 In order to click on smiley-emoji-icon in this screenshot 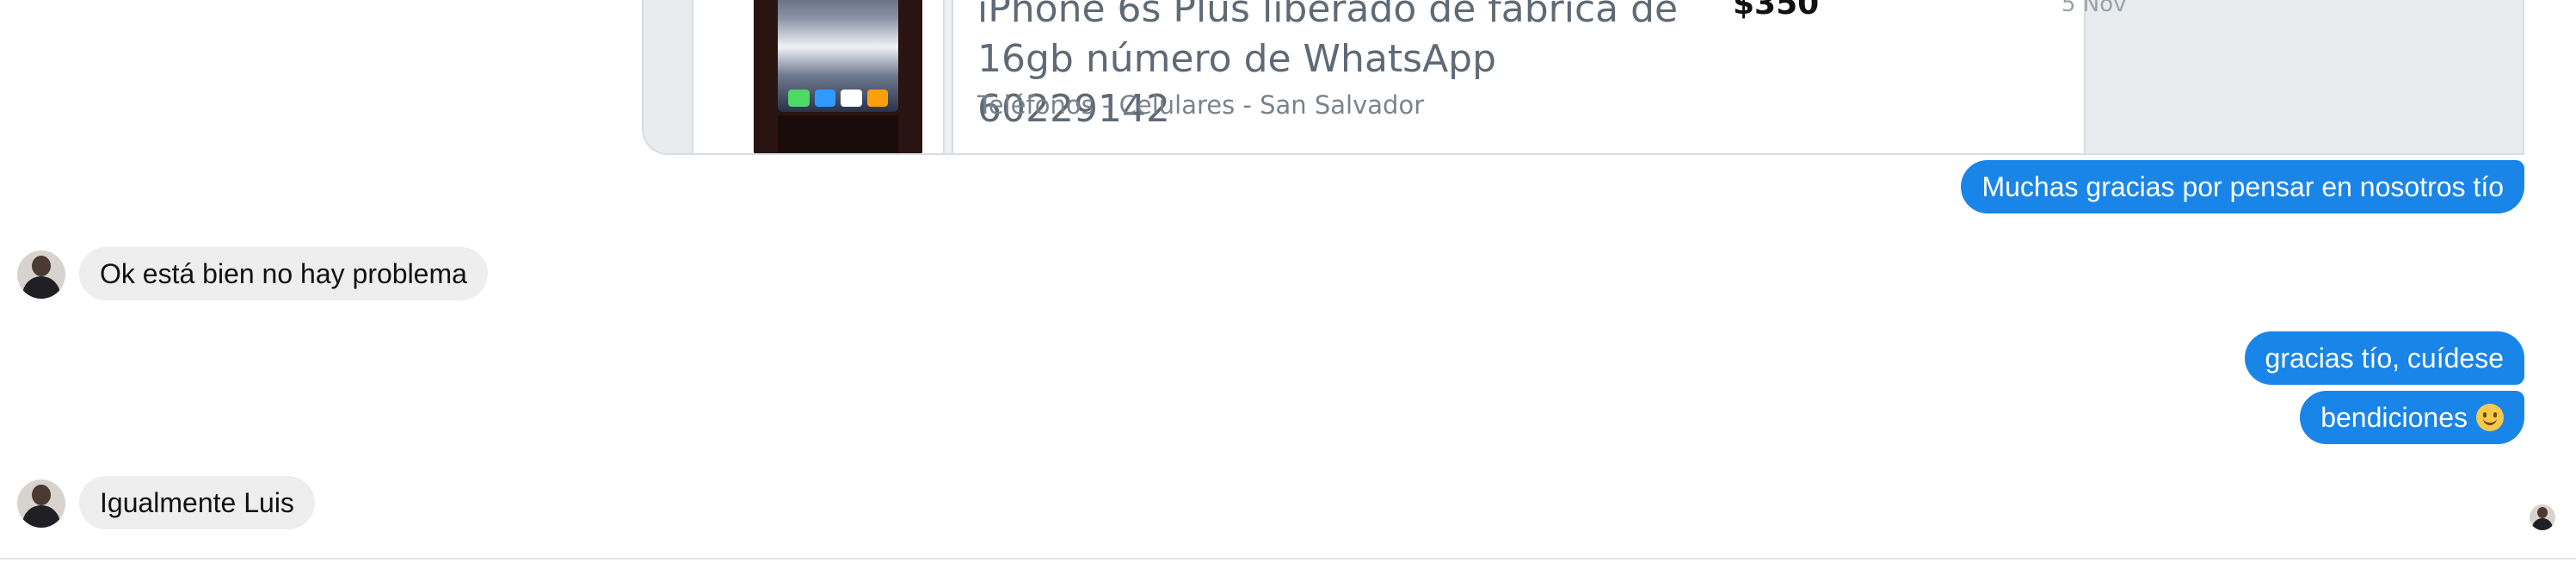, I will do `click(2490, 417)`.